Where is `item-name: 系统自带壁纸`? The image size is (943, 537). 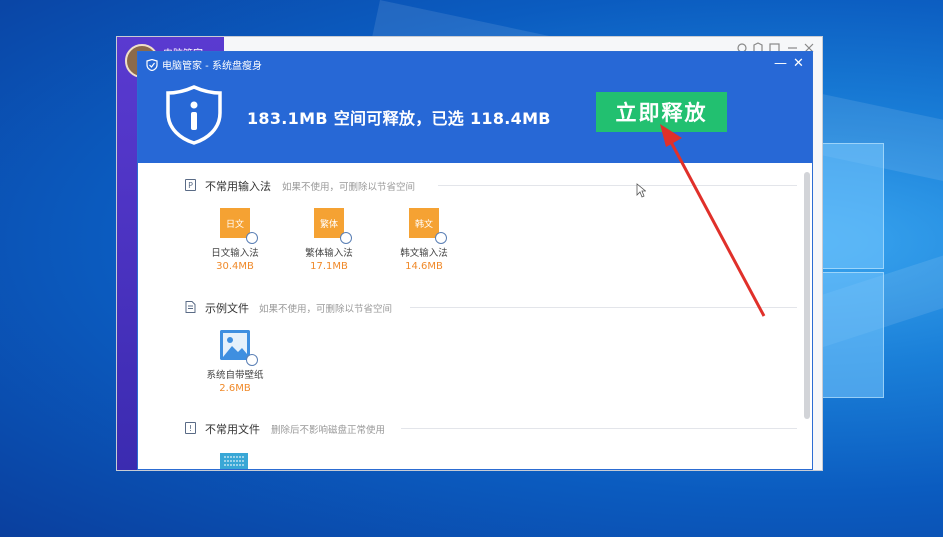 item-name: 系统自带壁纸 is located at coordinates (235, 375).